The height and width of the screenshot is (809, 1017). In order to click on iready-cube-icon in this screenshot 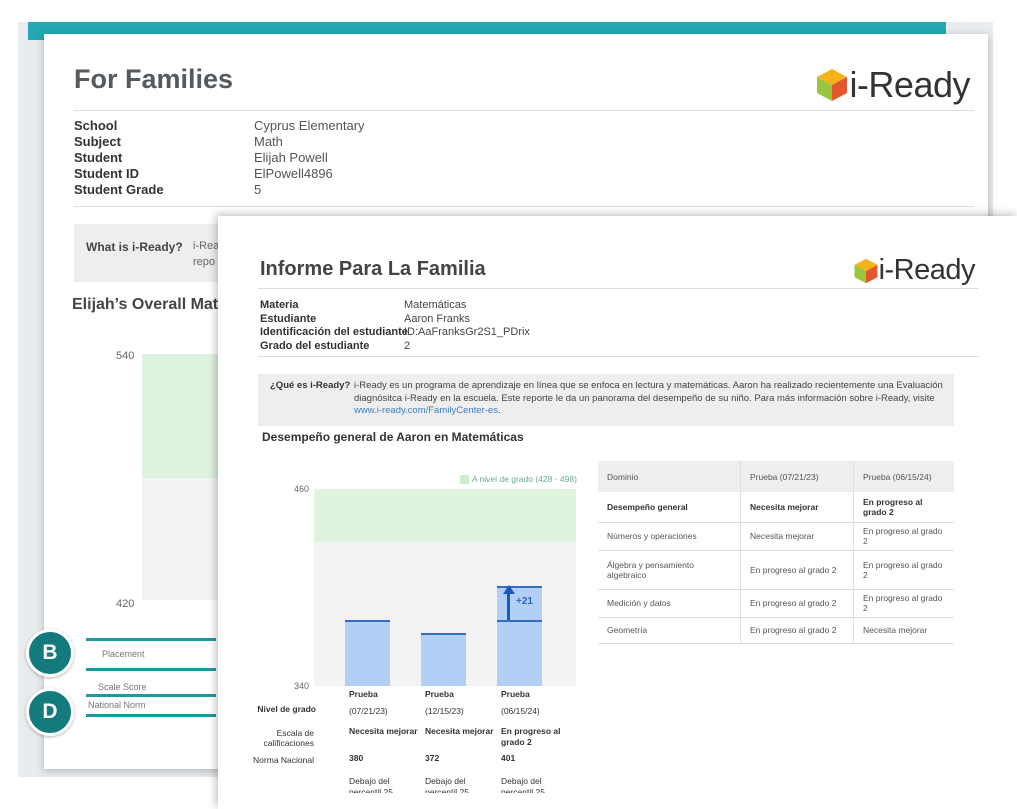, I will do `click(866, 270)`.